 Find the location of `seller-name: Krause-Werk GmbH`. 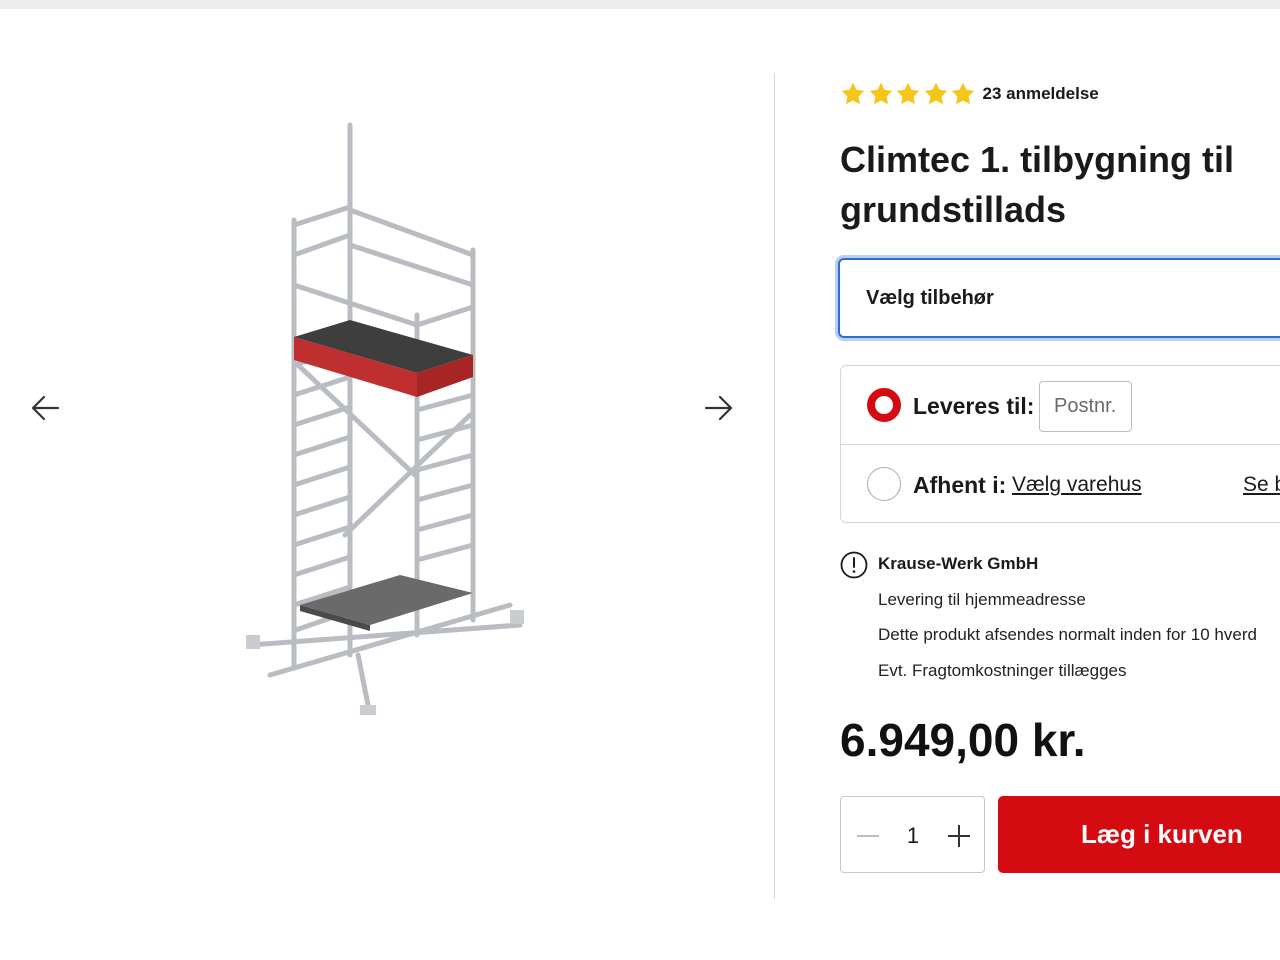

seller-name: Krause-Werk GmbH is located at coordinates (958, 563).